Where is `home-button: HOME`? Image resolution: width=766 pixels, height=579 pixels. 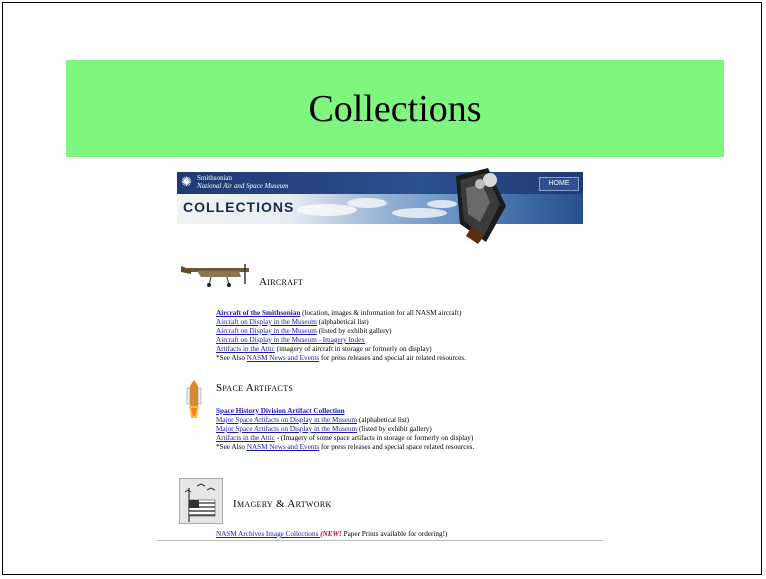
home-button: HOME is located at coordinates (559, 184).